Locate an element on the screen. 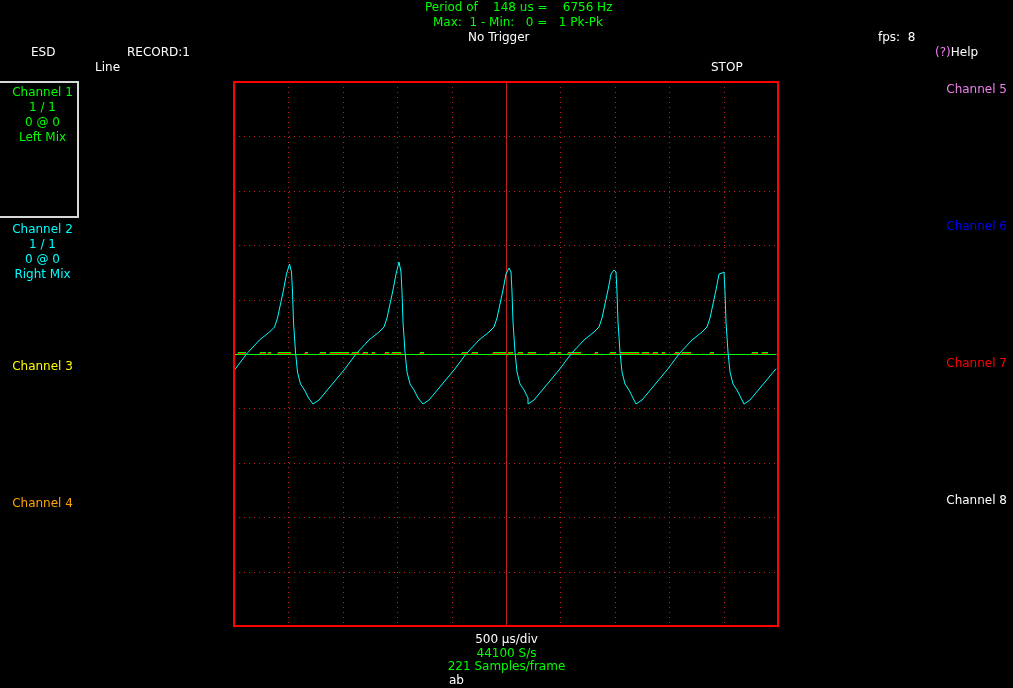 The image size is (1013, 688). amplitude-reading: Max: 1 - Min: 0 = 1 Pk-Pk is located at coordinates (518, 22).